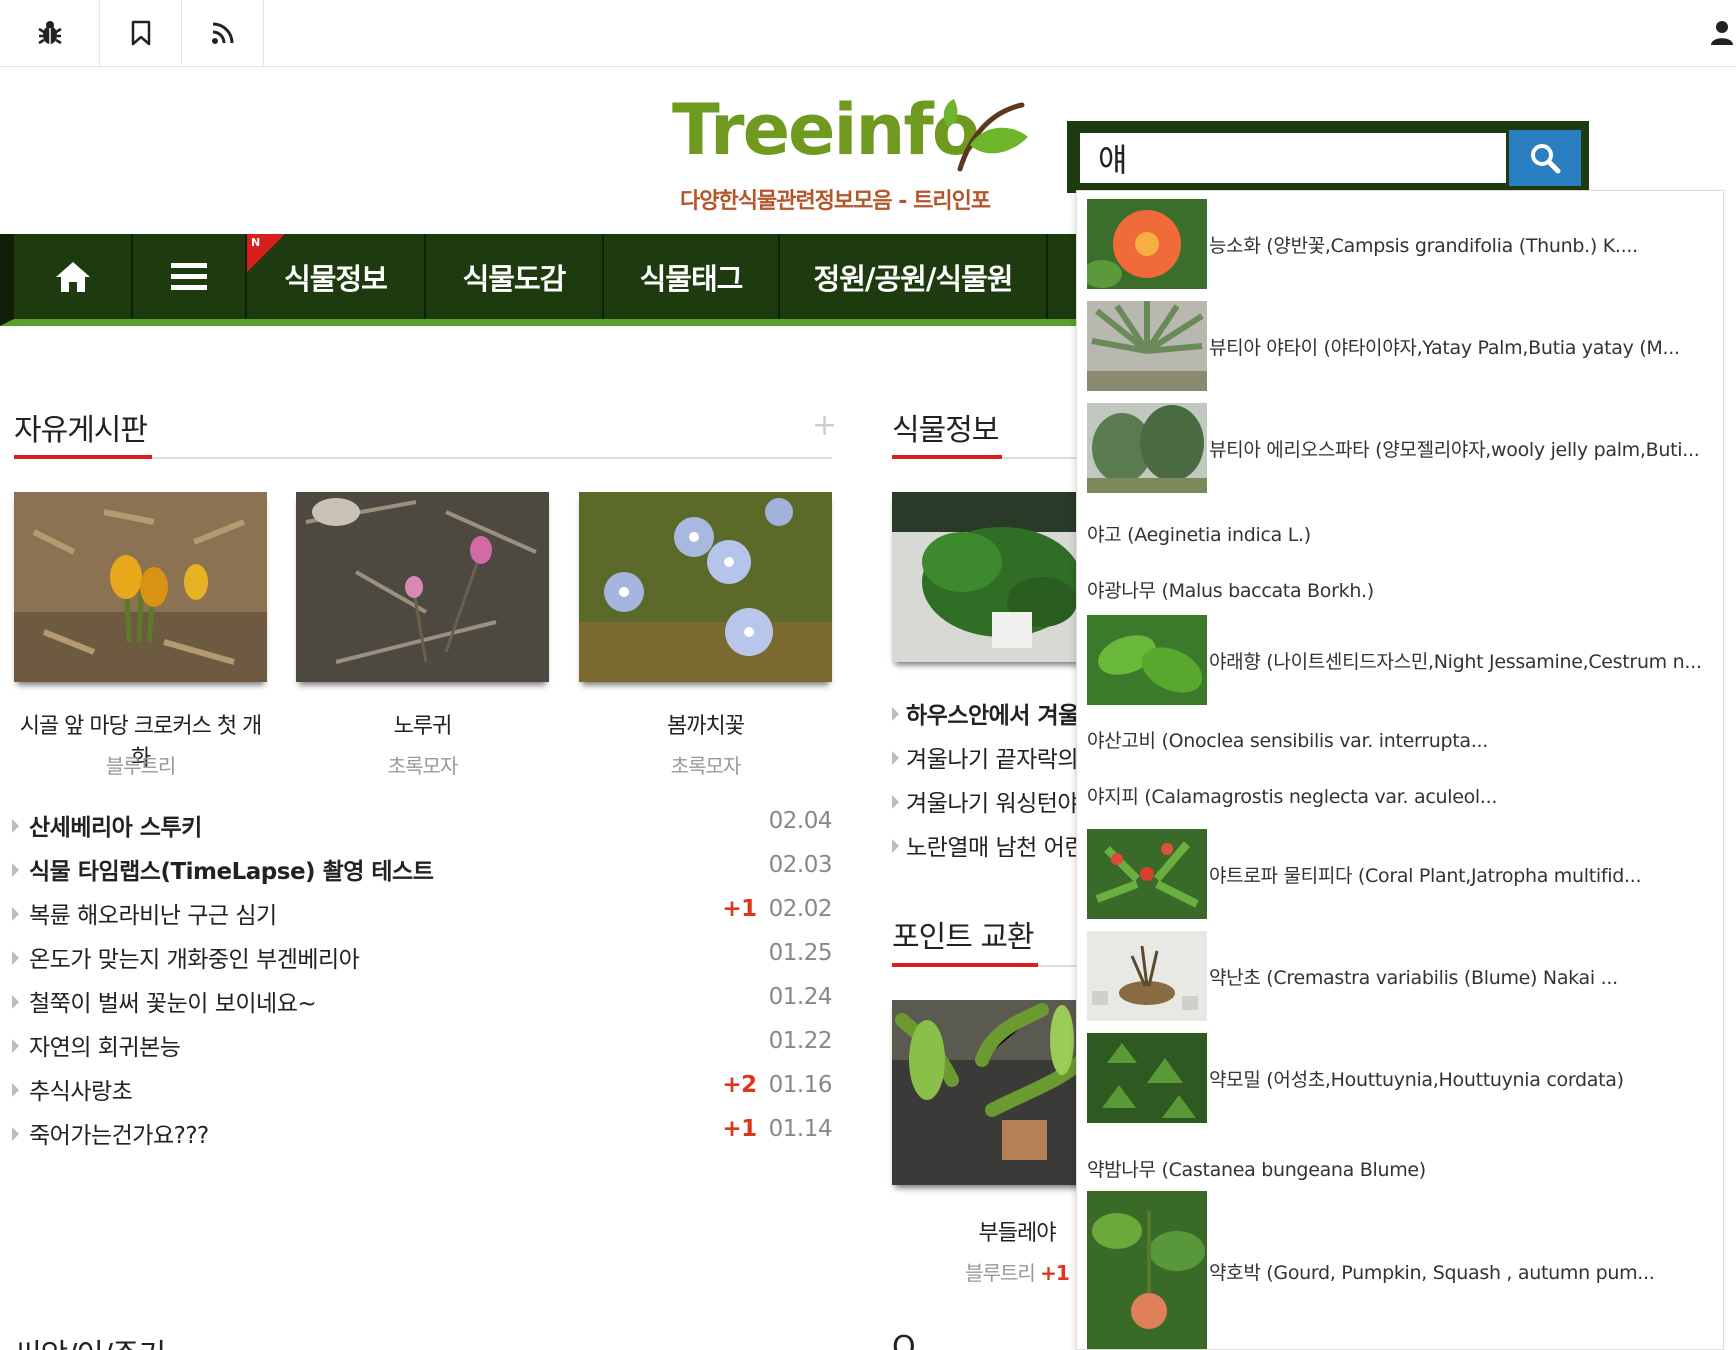 This screenshot has width=1736, height=1350. I want to click on home-icon, so click(72, 276).